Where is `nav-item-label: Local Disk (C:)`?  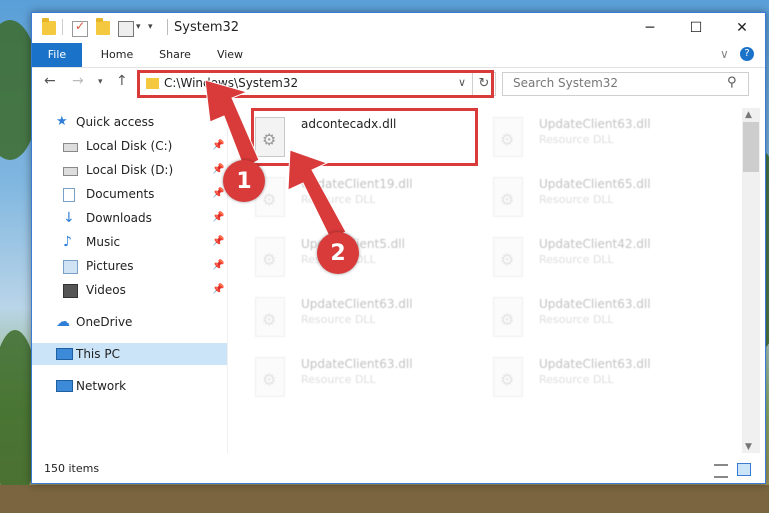
nav-item-label: Local Disk (C:) is located at coordinates (129, 146).